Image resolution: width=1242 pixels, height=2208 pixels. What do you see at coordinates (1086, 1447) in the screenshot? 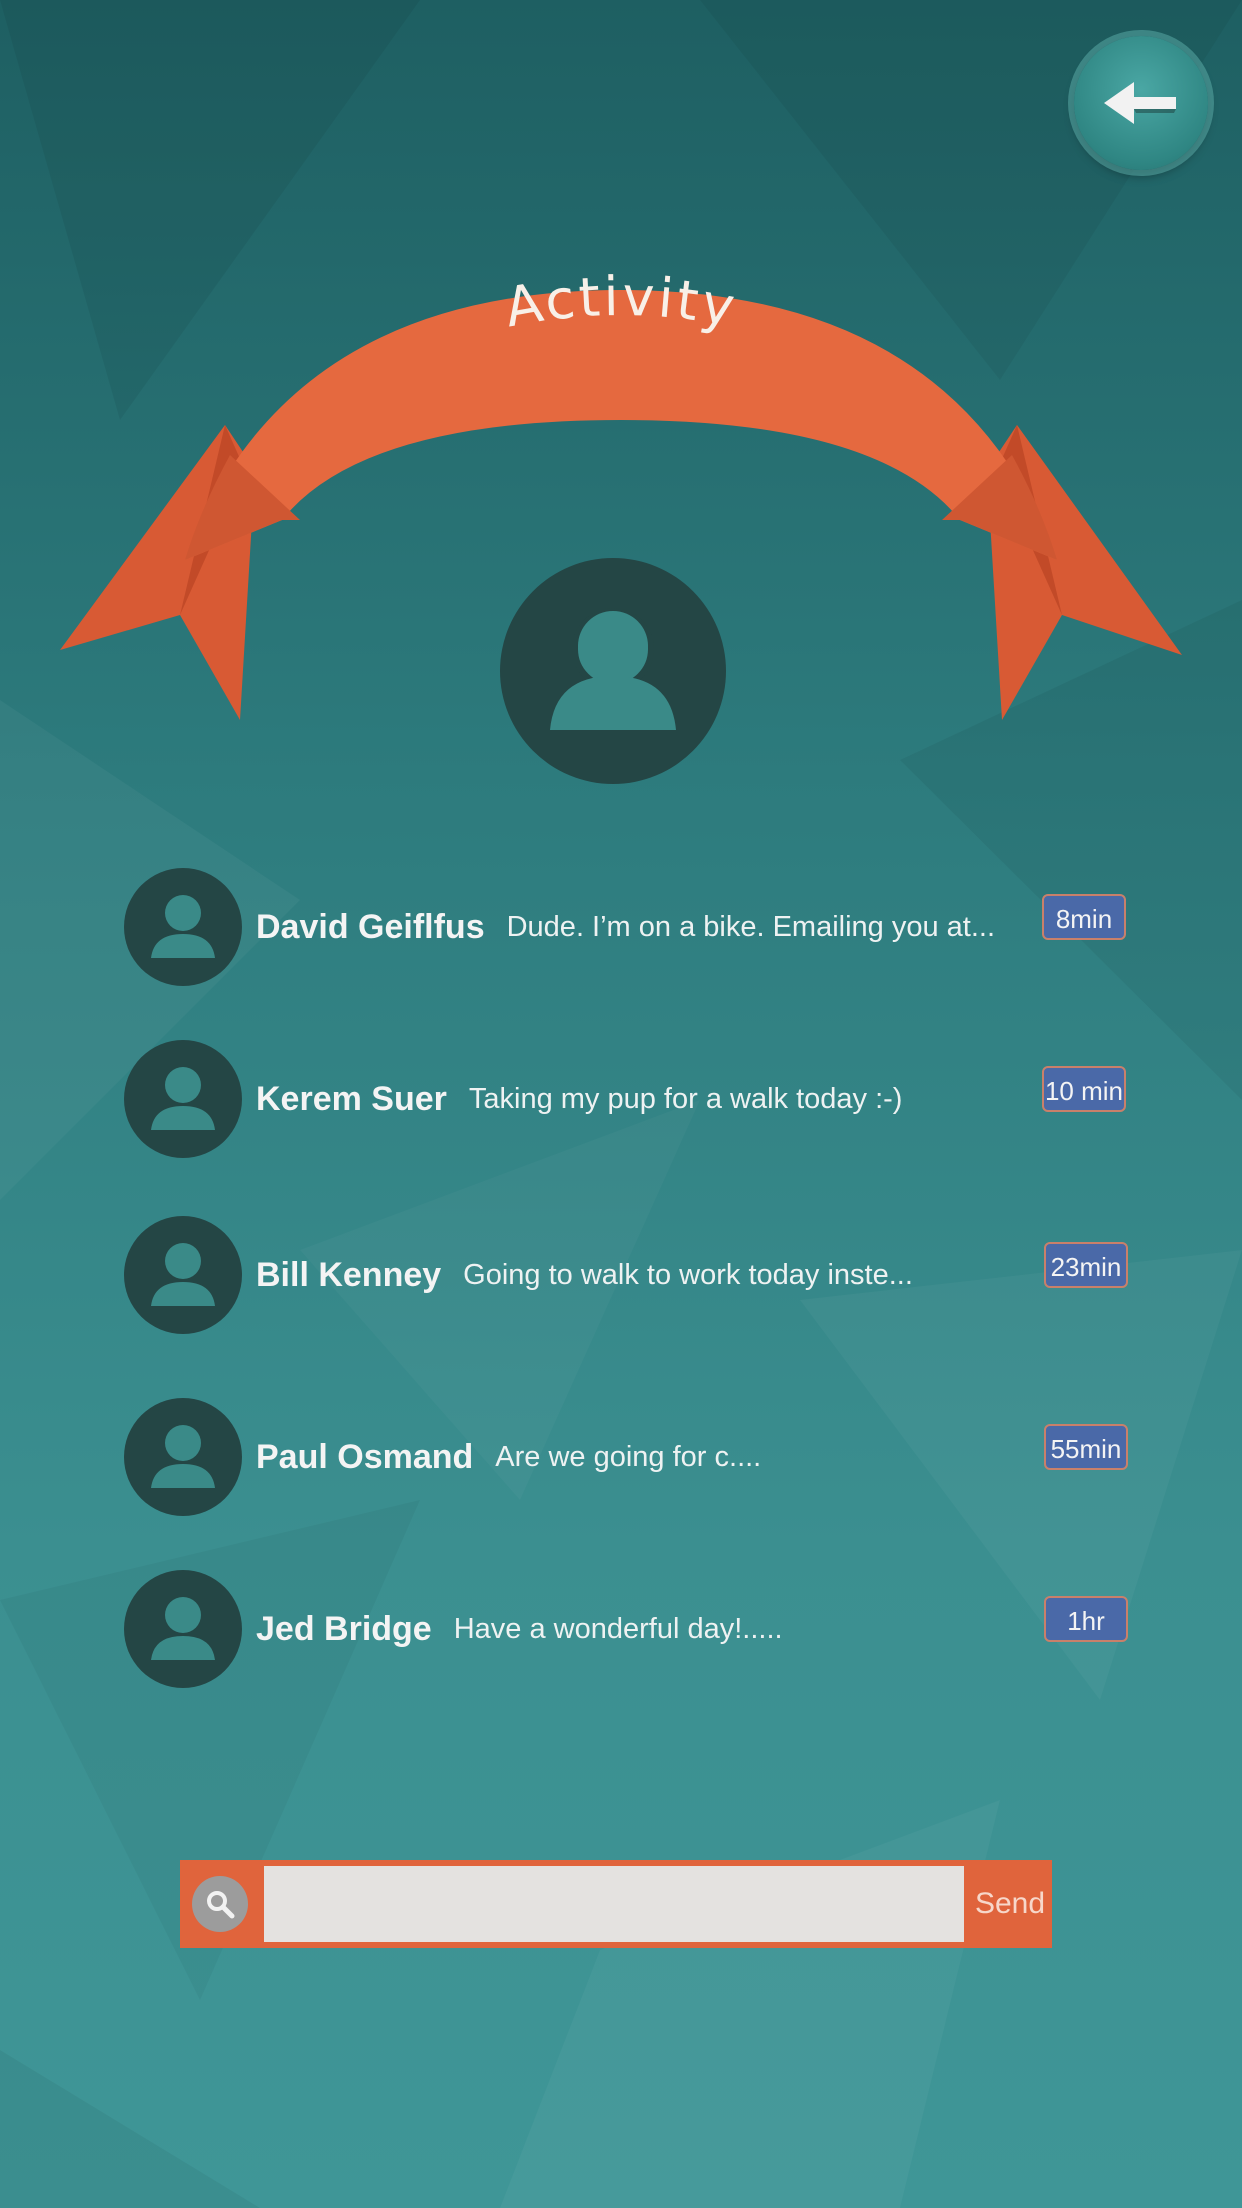
I see `time-badge: 55min` at bounding box center [1086, 1447].